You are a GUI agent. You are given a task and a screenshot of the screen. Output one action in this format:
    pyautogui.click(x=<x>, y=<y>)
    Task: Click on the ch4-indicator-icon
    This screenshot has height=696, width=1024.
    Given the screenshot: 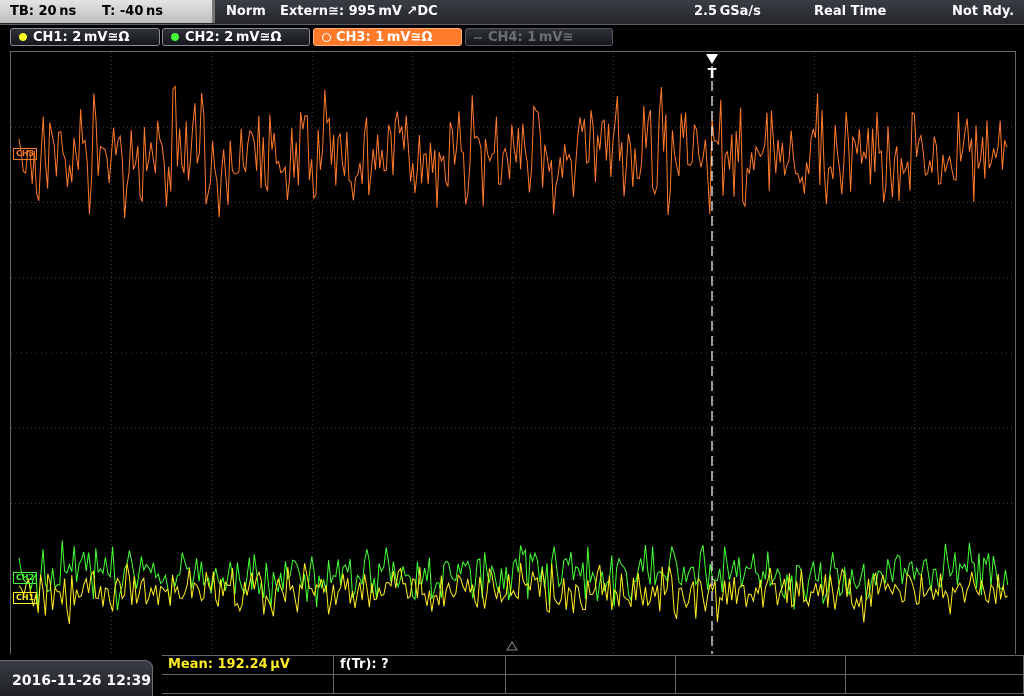 What is the action you would take?
    pyautogui.click(x=478, y=38)
    